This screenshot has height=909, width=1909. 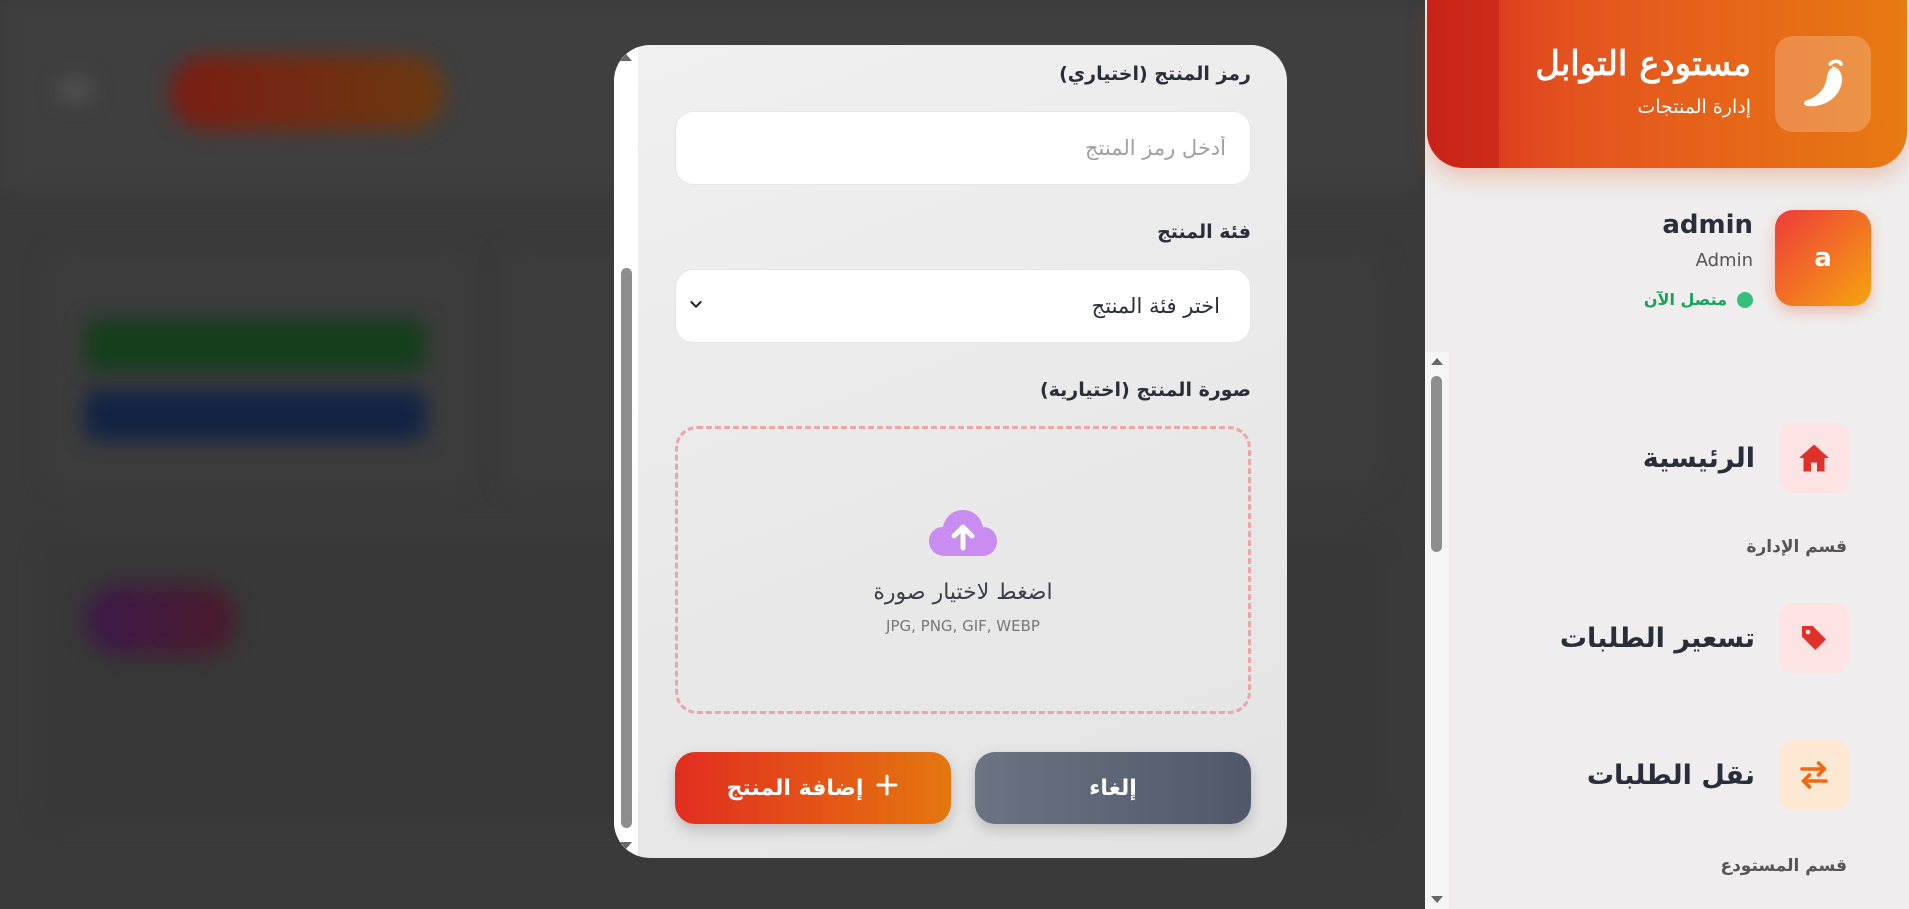 I want to click on sidebar-item-transfer: نقل الطلبات, so click(x=1649, y=775).